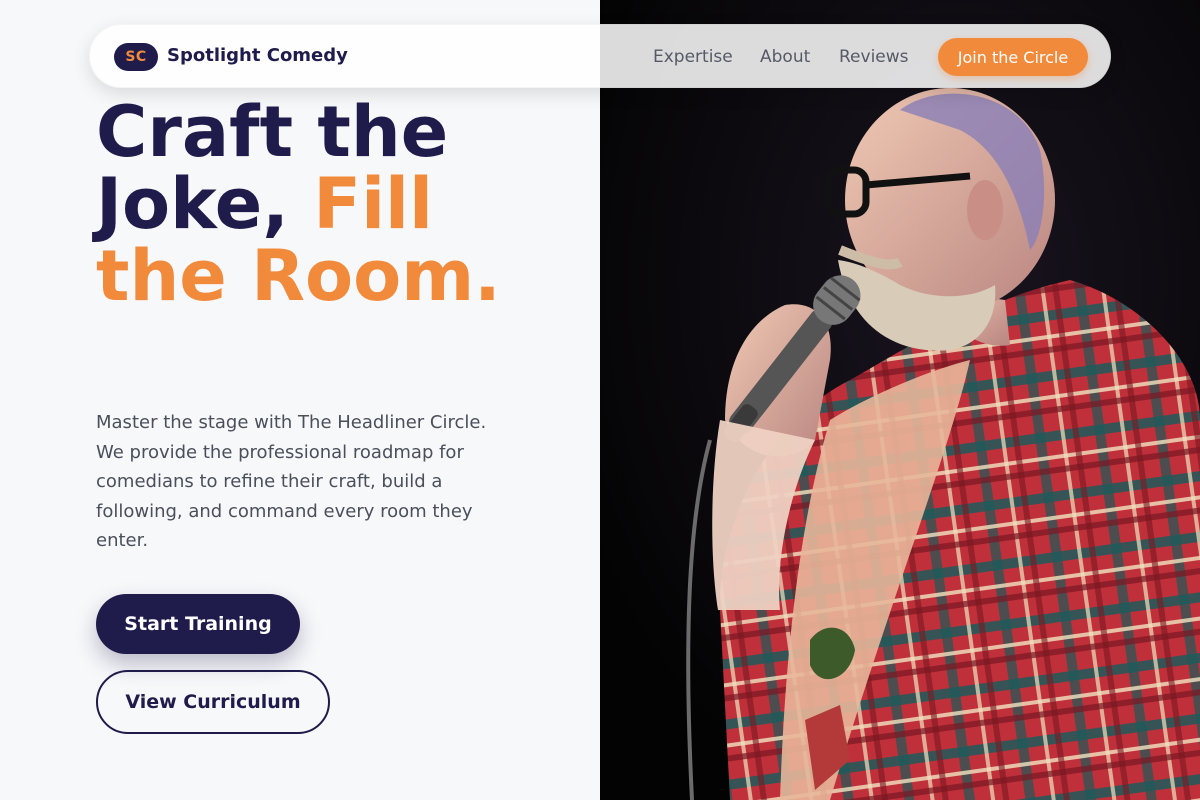 This screenshot has height=800, width=1200. What do you see at coordinates (1013, 57) in the screenshot?
I see `join-circle-button: Join the Circle` at bounding box center [1013, 57].